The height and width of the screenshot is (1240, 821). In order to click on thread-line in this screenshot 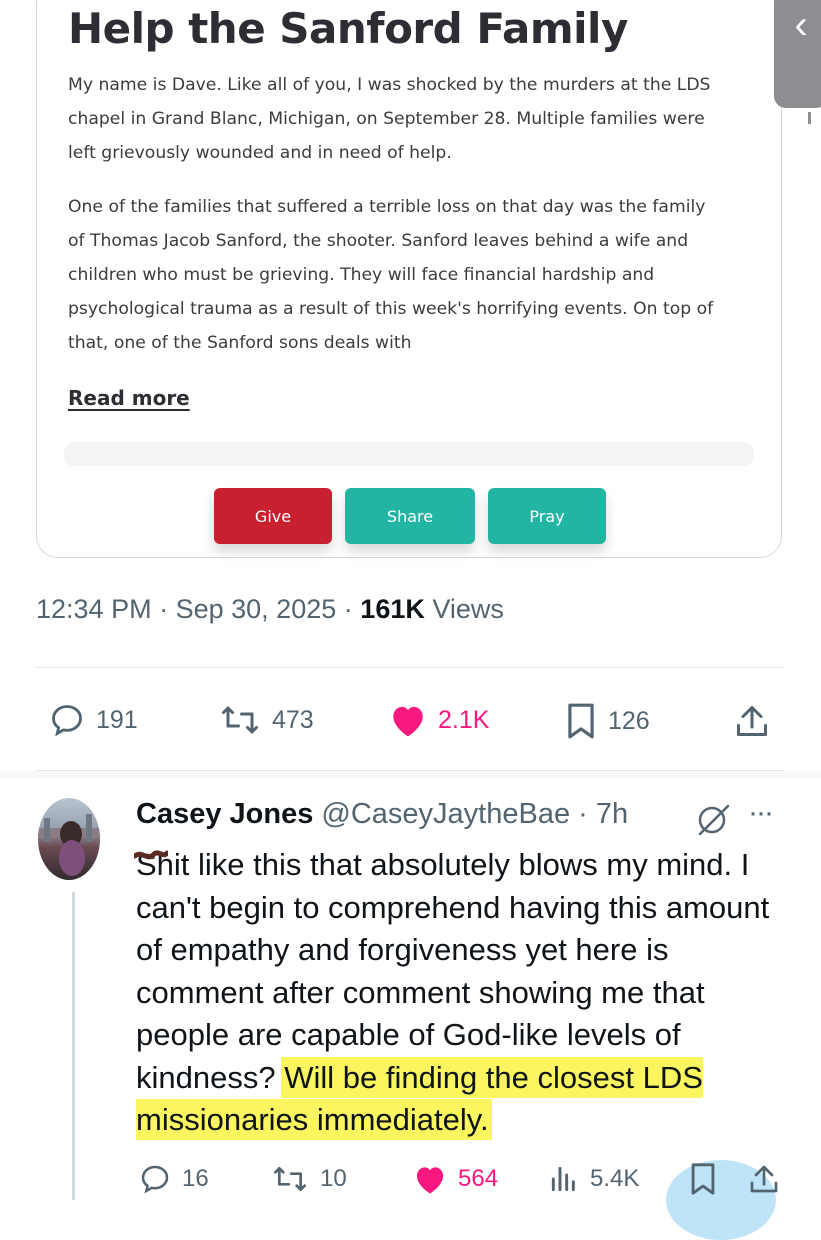, I will do `click(73, 1046)`.